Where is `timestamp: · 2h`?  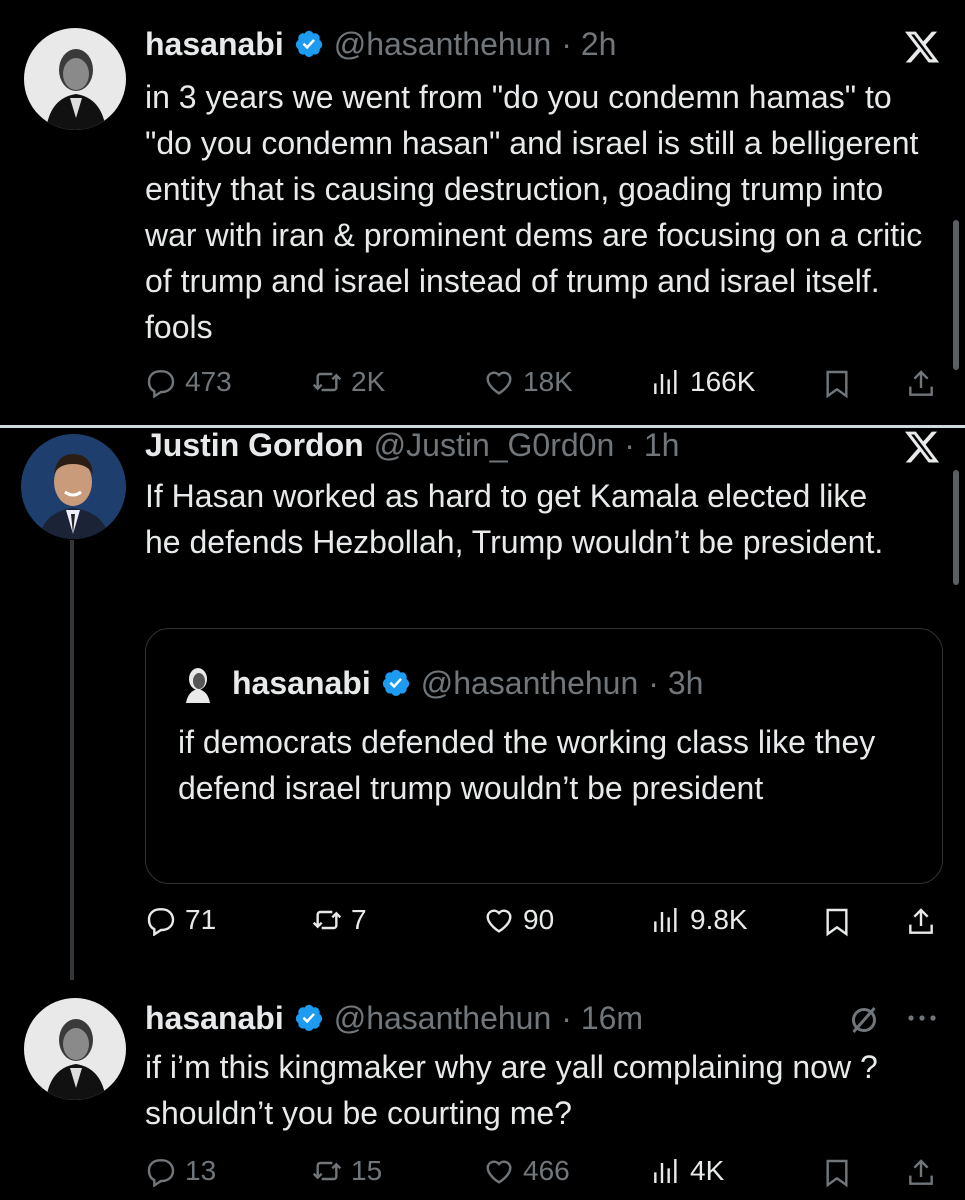
timestamp: · 2h is located at coordinates (588, 44).